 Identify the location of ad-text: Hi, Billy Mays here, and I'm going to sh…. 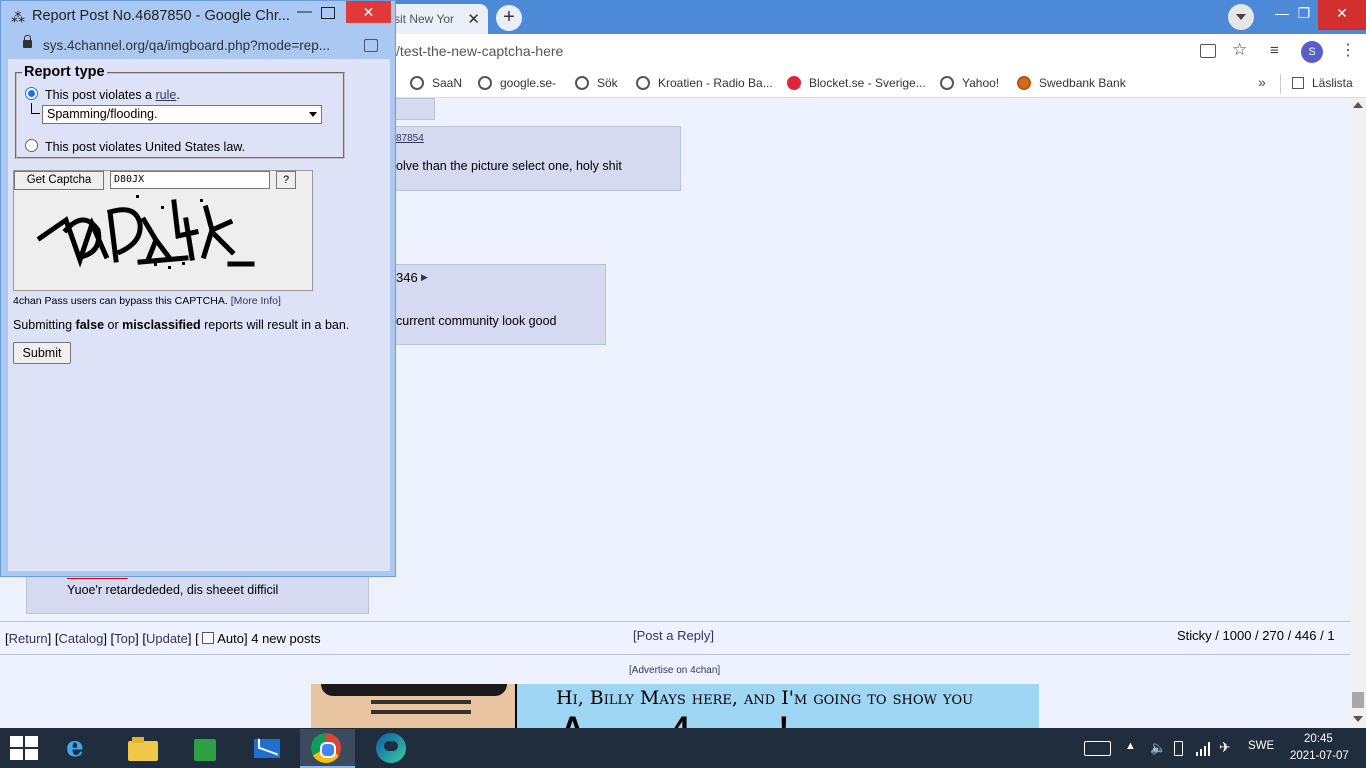
(765, 698).